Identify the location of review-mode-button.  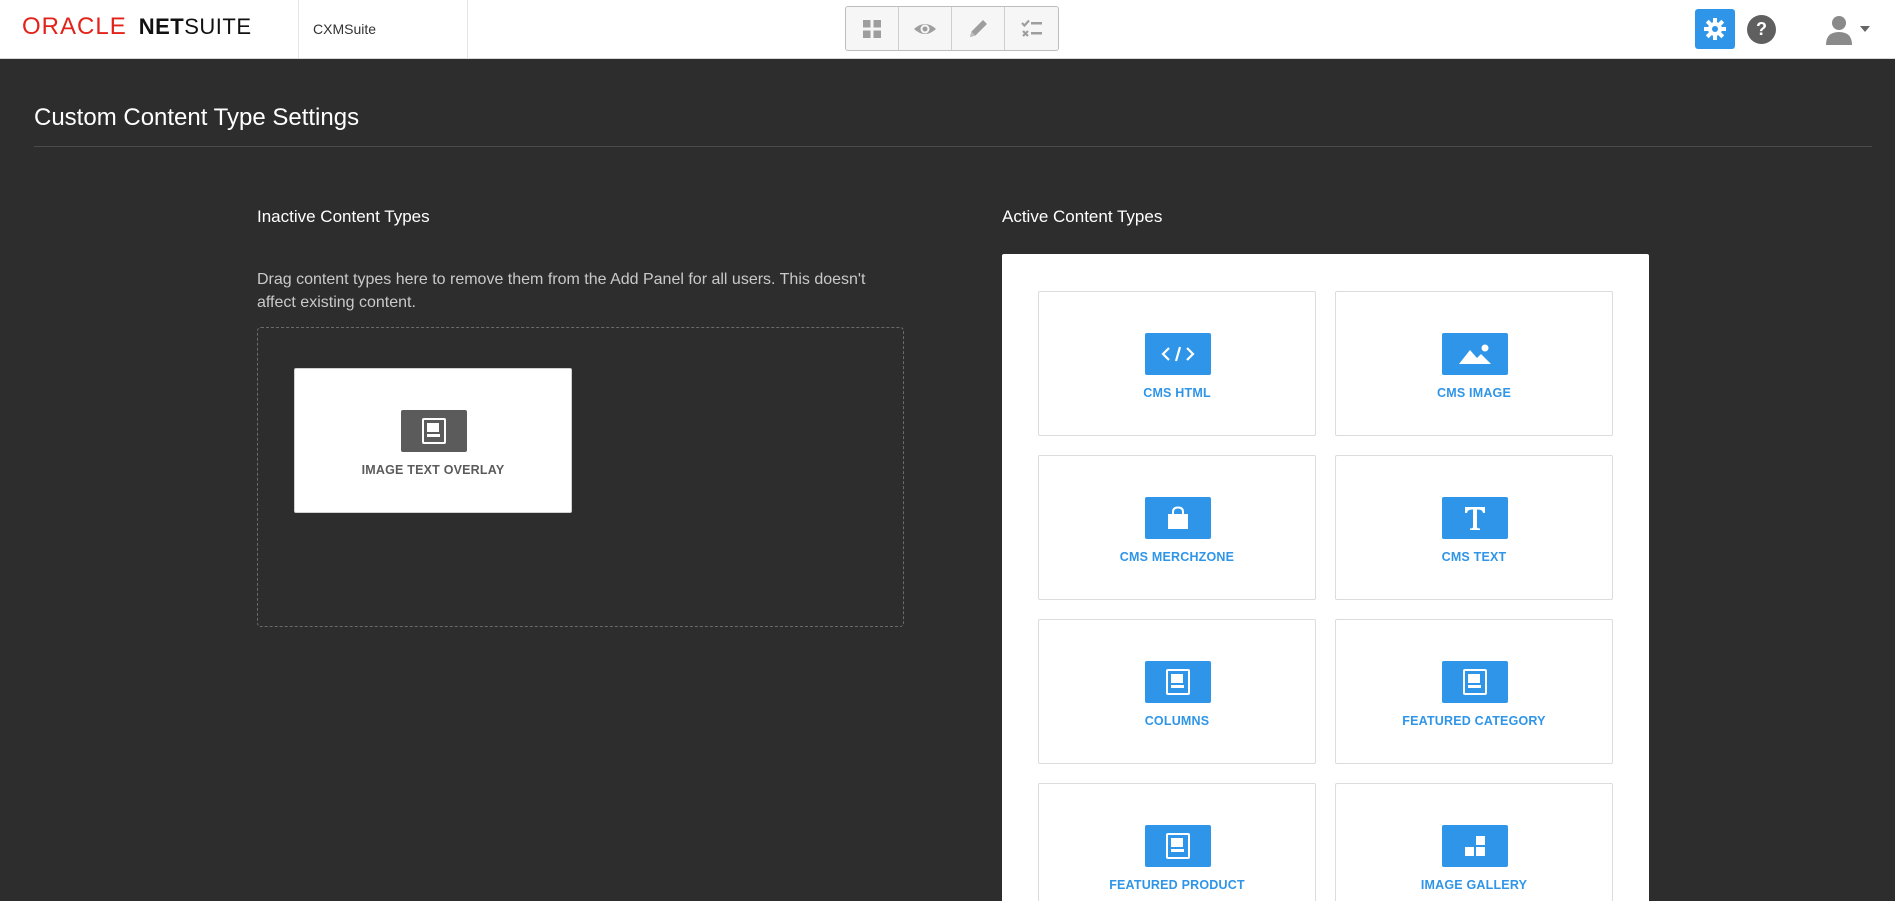
(1031, 28).